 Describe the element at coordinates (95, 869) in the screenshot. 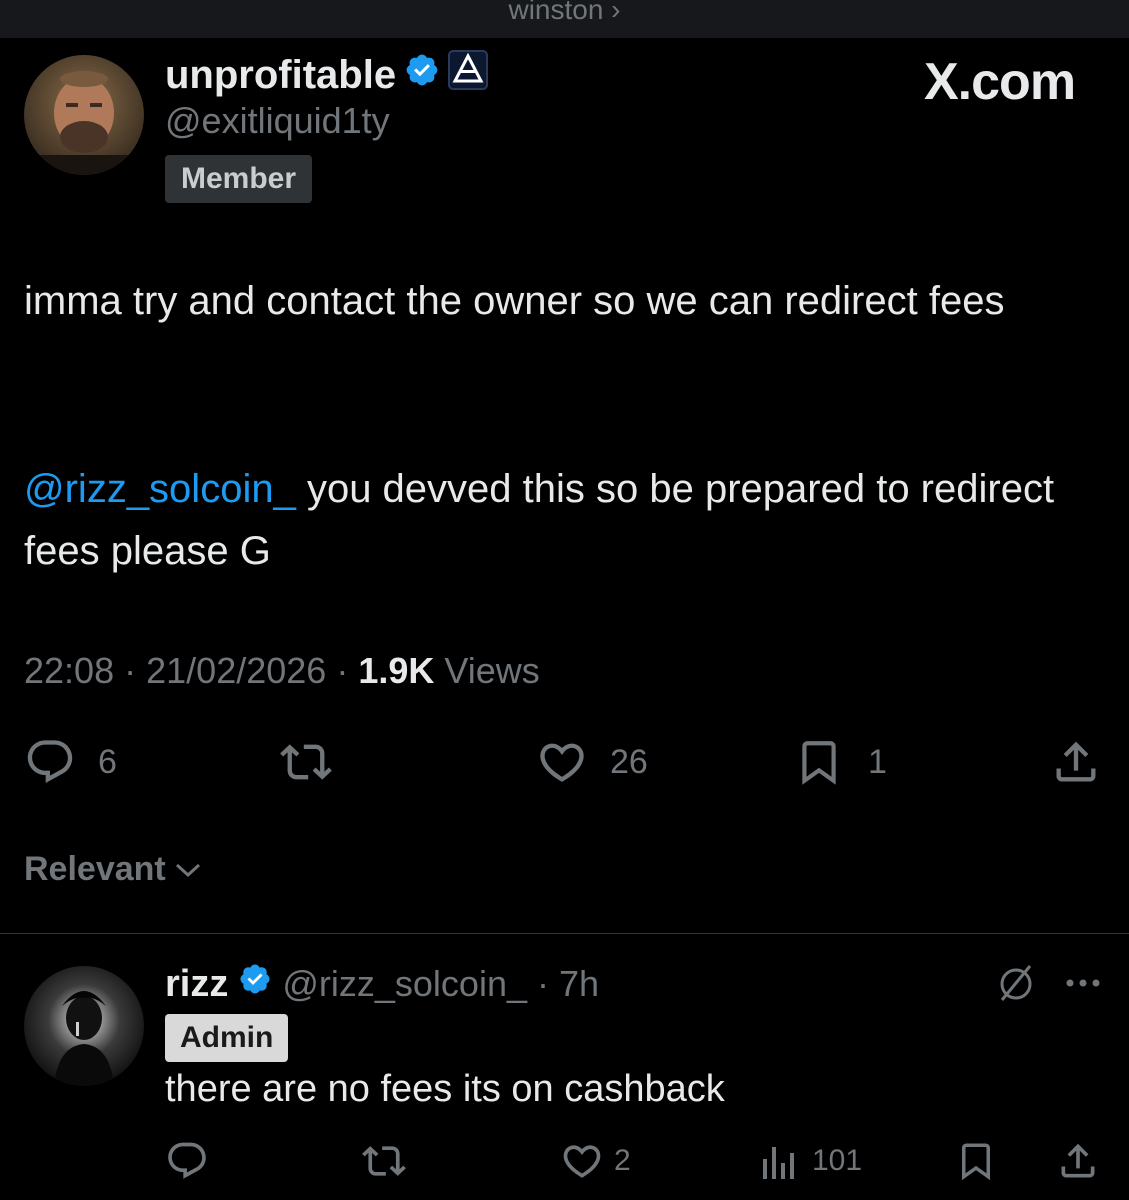

I see `sort-label: Relevant` at that location.